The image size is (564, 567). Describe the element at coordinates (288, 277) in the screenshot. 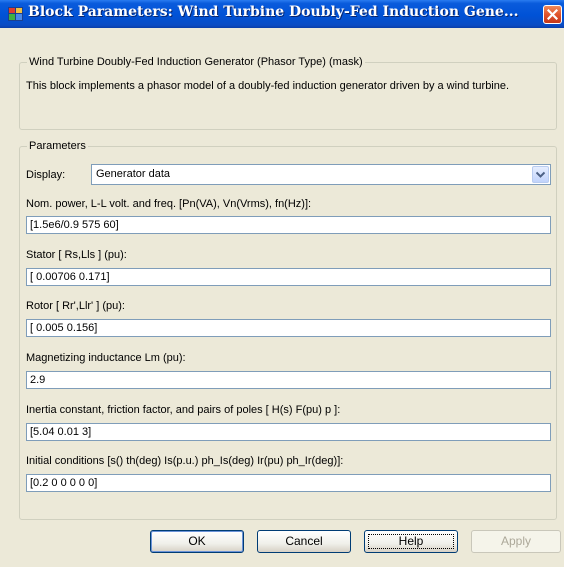

I see `stator-field: [ 0.00706 0.171]` at that location.